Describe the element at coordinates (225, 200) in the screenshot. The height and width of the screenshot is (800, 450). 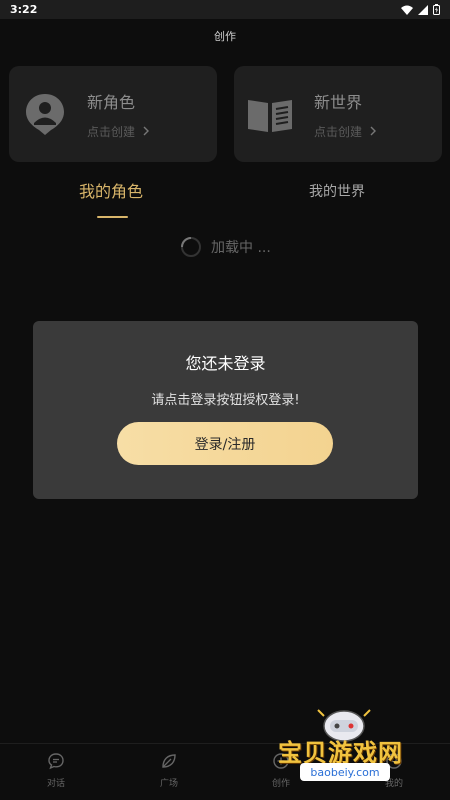
I see `tab-bar: 我的角色 我的世界` at that location.